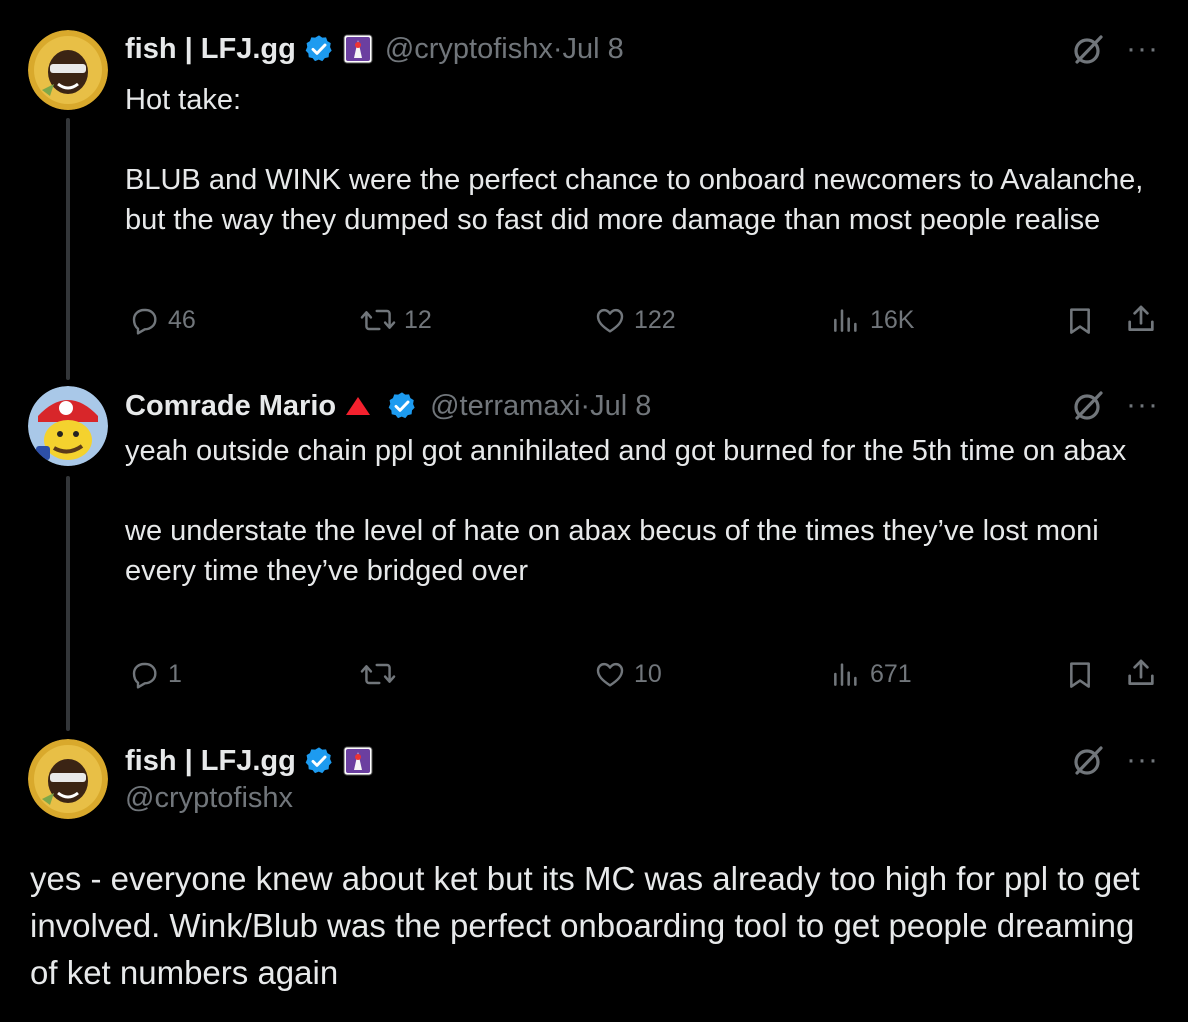 This screenshot has width=1188, height=1022. What do you see at coordinates (892, 319) in the screenshot?
I see `view-count: 16K` at bounding box center [892, 319].